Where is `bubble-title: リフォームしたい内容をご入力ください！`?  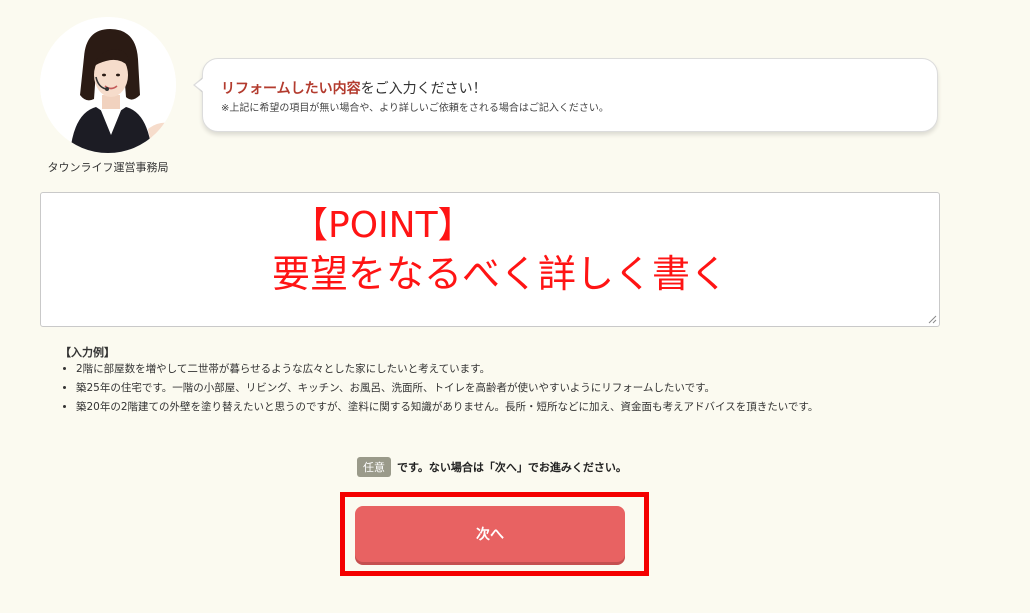 bubble-title: リフォームしたい内容をご入力ください！ is located at coordinates (354, 88).